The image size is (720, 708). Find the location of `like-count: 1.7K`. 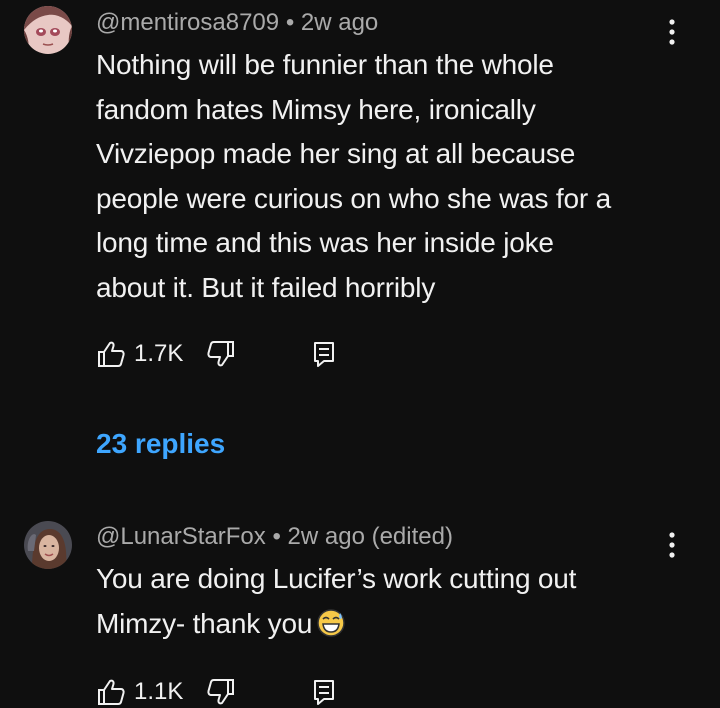

like-count: 1.7K is located at coordinates (159, 353).